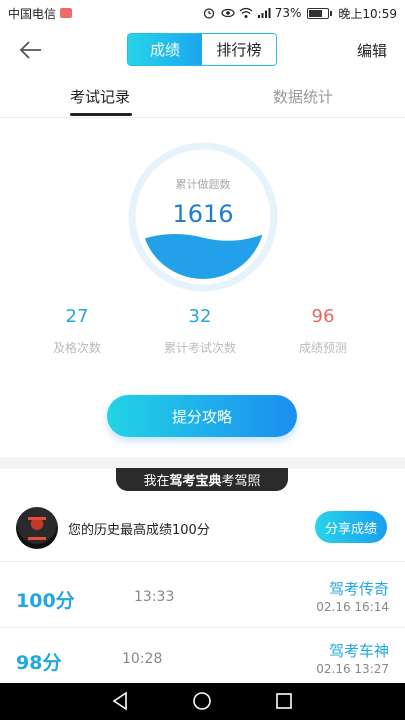 The image size is (405, 720). What do you see at coordinates (154, 597) in the screenshot?
I see `record-duration: 13:33` at bounding box center [154, 597].